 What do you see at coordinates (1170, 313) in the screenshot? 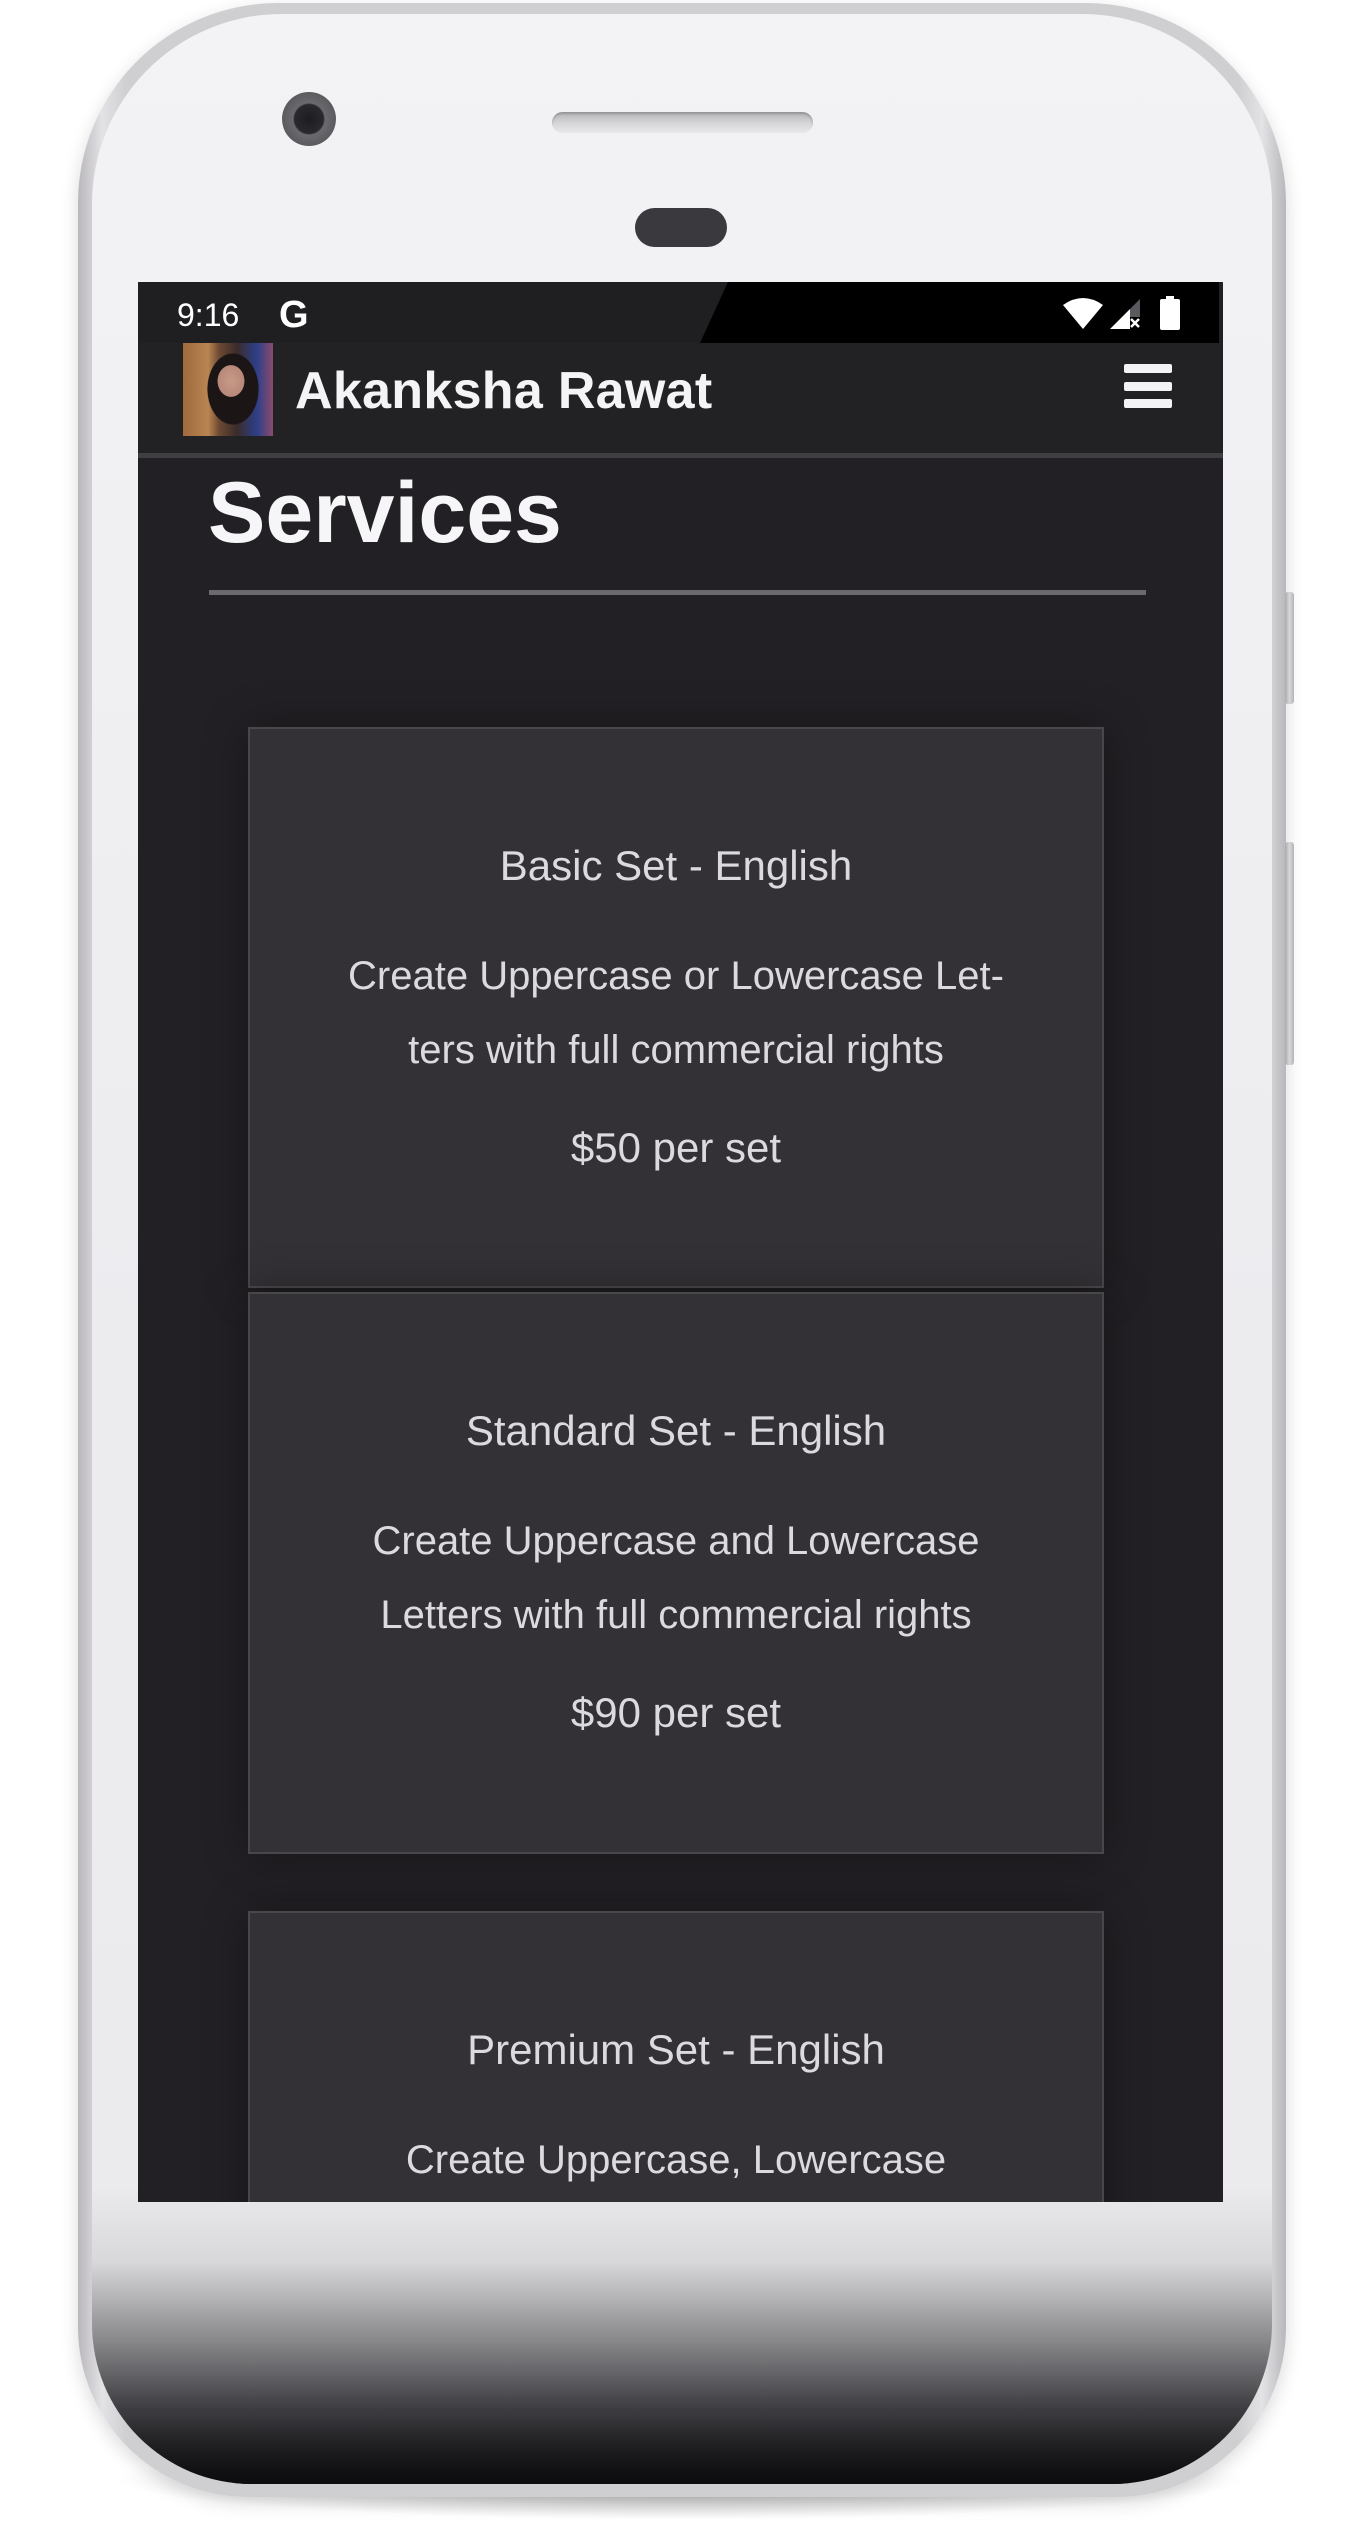
I see `battery-icon` at bounding box center [1170, 313].